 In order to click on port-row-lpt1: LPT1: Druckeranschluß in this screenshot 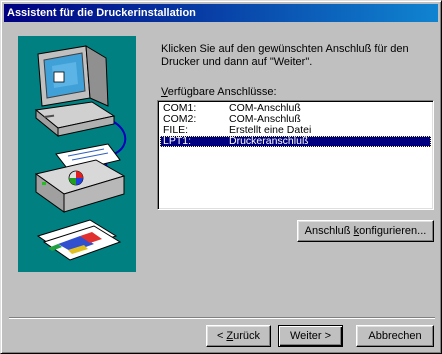, I will do `click(295, 141)`.